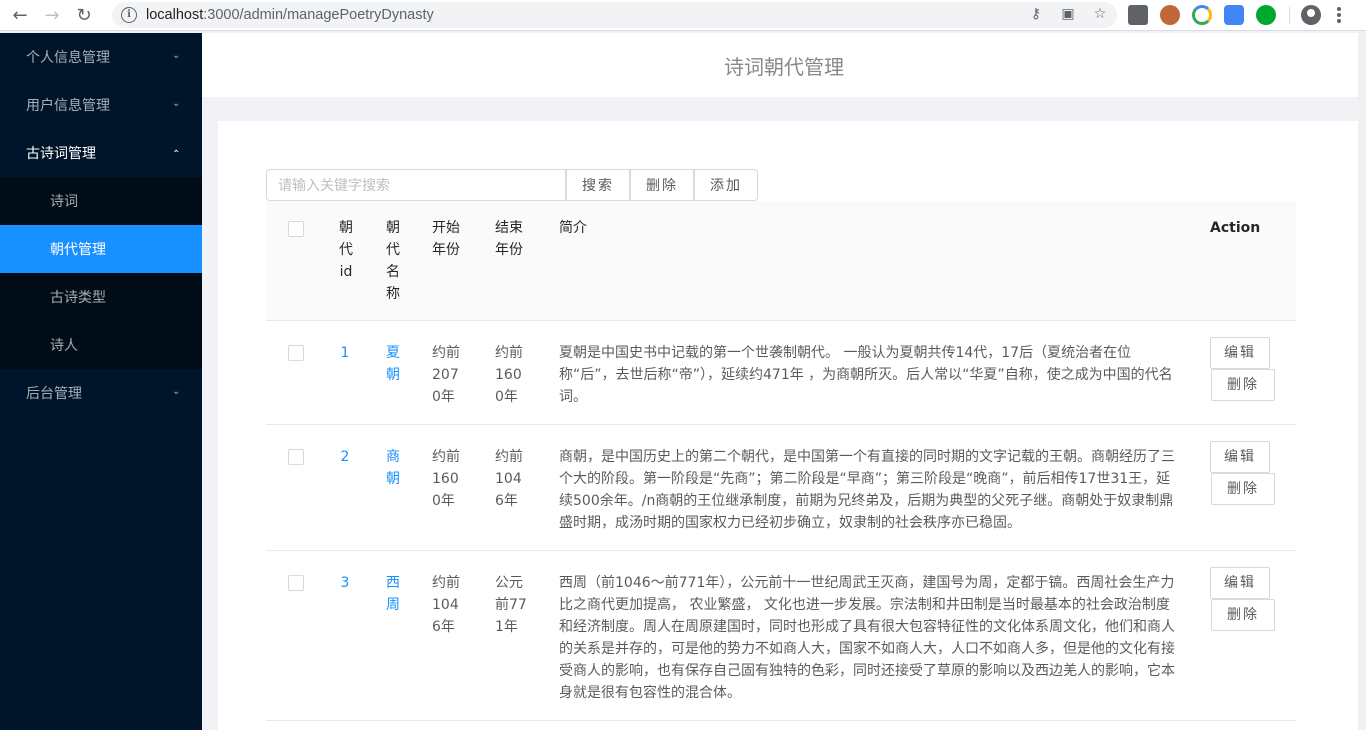  What do you see at coordinates (1362, 381) in the screenshot?
I see `page-scrollbar` at bounding box center [1362, 381].